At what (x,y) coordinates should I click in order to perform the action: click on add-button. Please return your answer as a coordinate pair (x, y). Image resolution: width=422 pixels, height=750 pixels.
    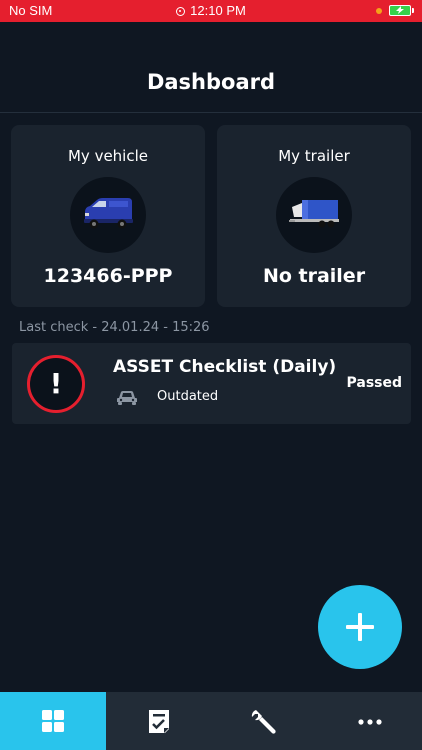
    Looking at the image, I should click on (360, 627).